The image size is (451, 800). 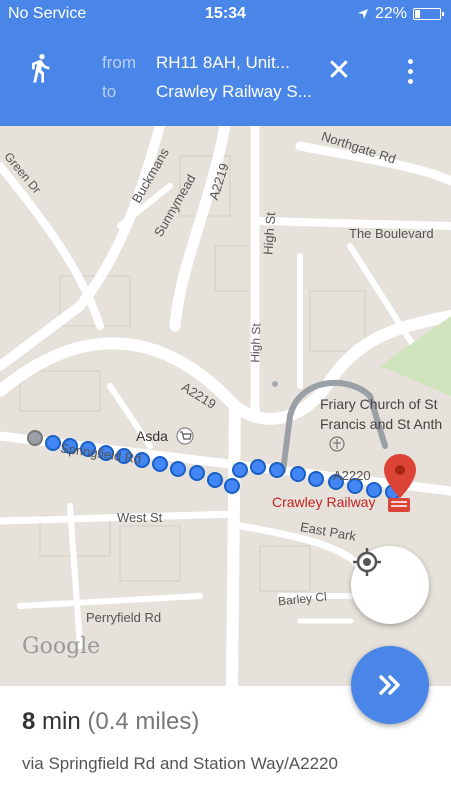 I want to click on church-icon, so click(x=337, y=444).